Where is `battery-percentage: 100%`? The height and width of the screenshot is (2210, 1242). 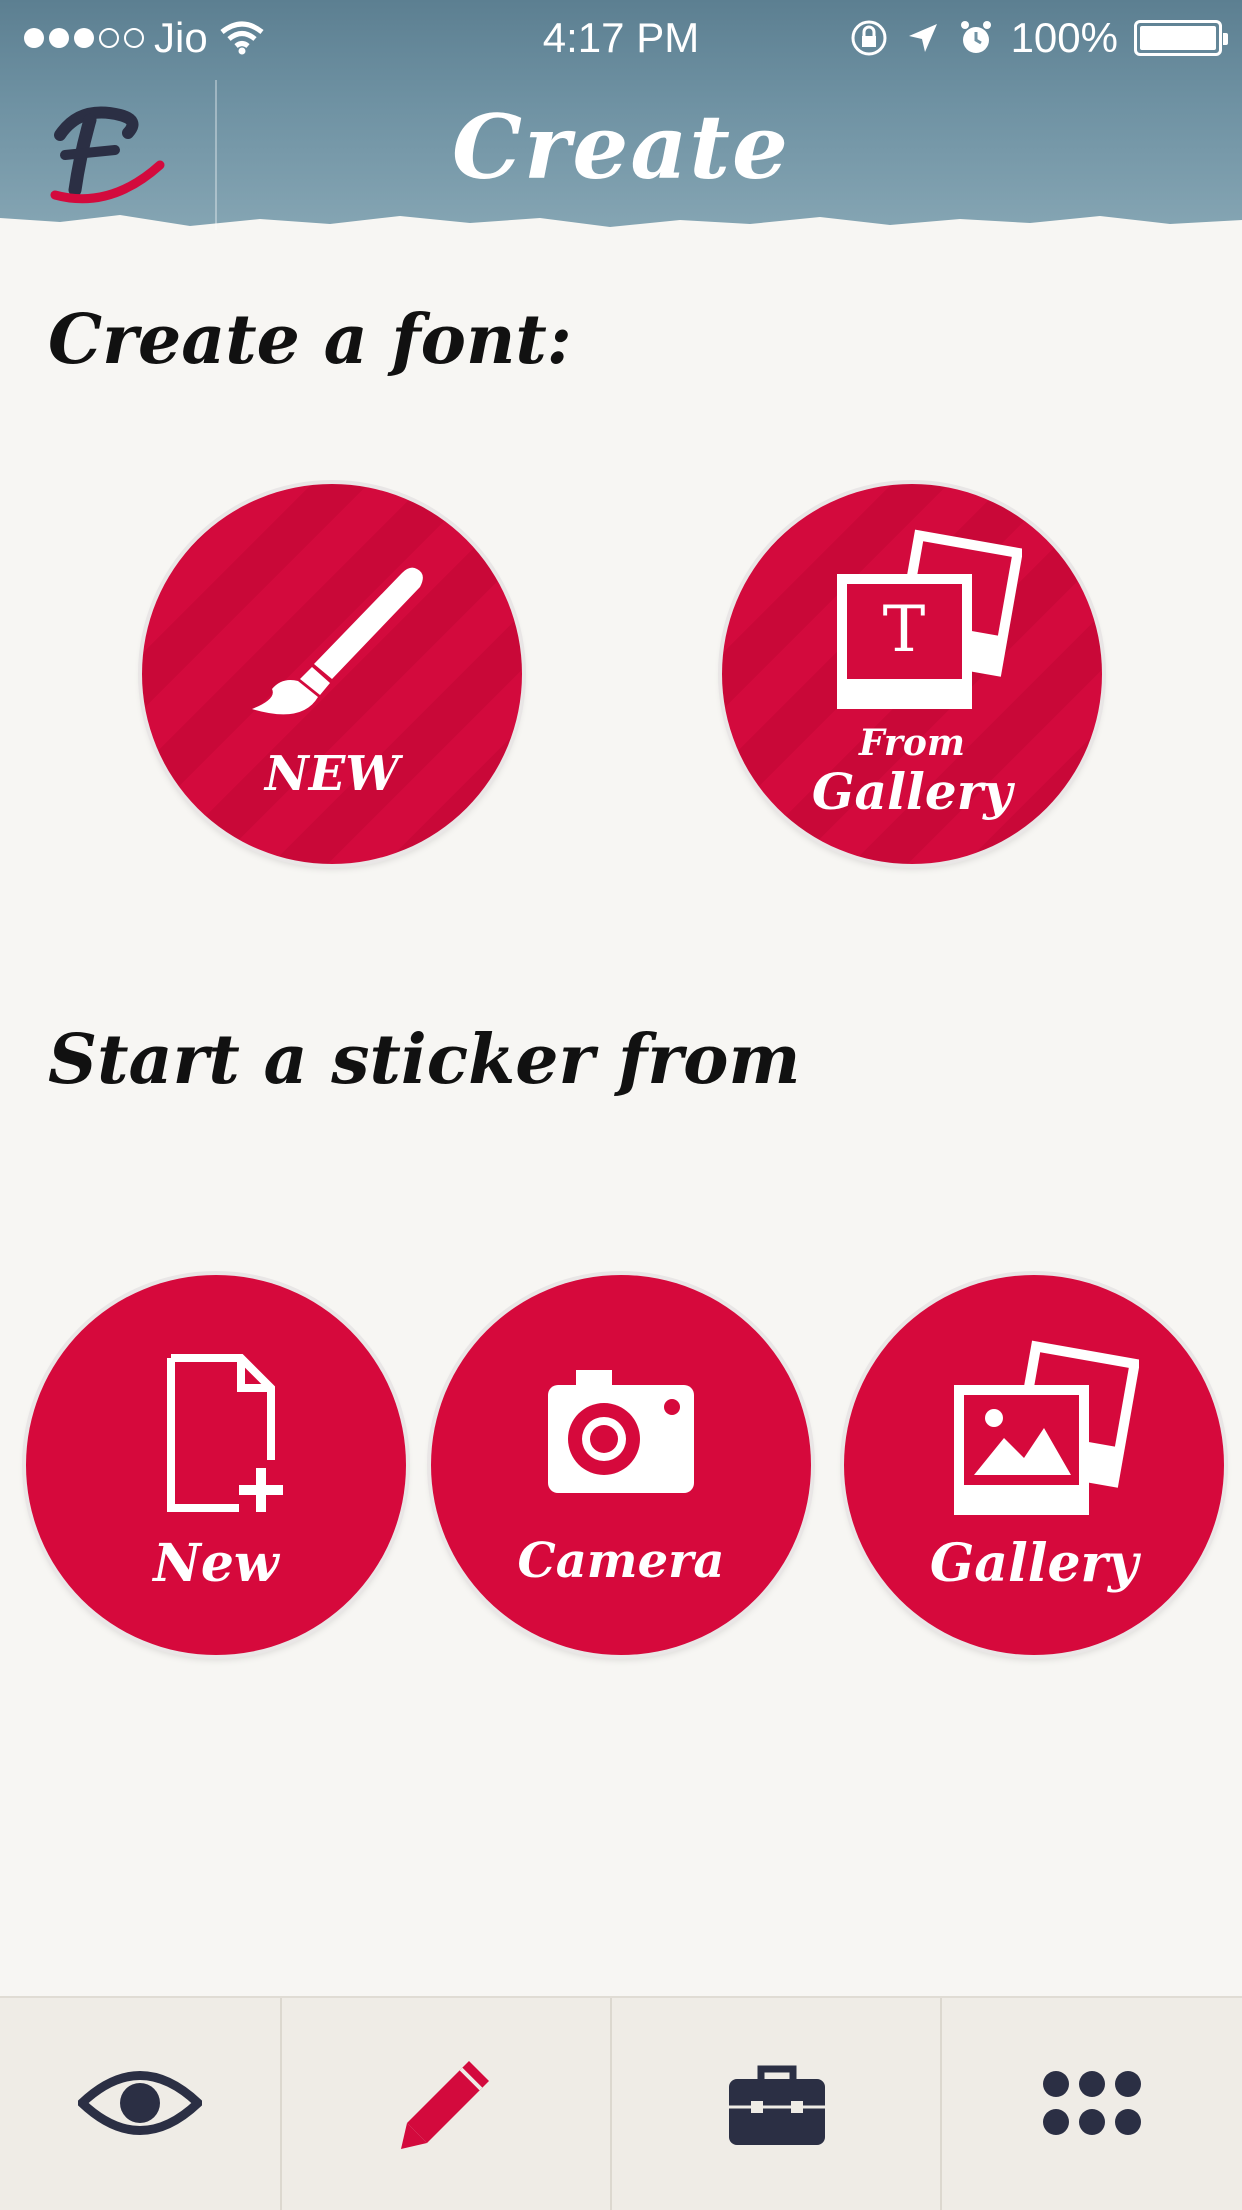 battery-percentage: 100% is located at coordinates (1064, 37).